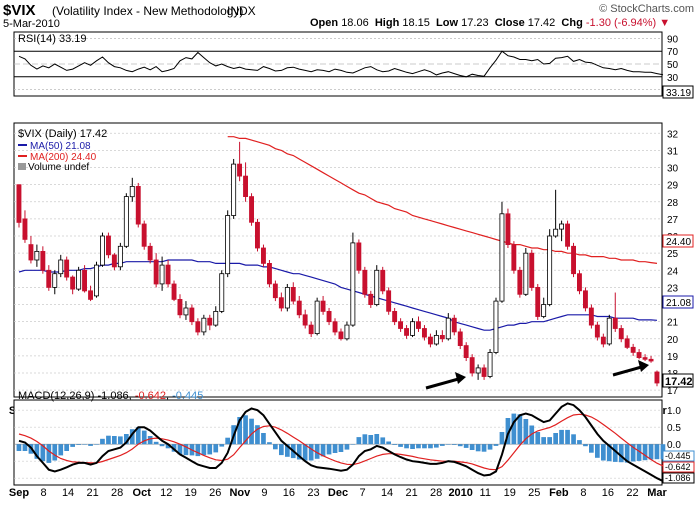 This screenshot has height=530, width=700. I want to click on x-axis-label-bottom: 21, so click(92, 493).